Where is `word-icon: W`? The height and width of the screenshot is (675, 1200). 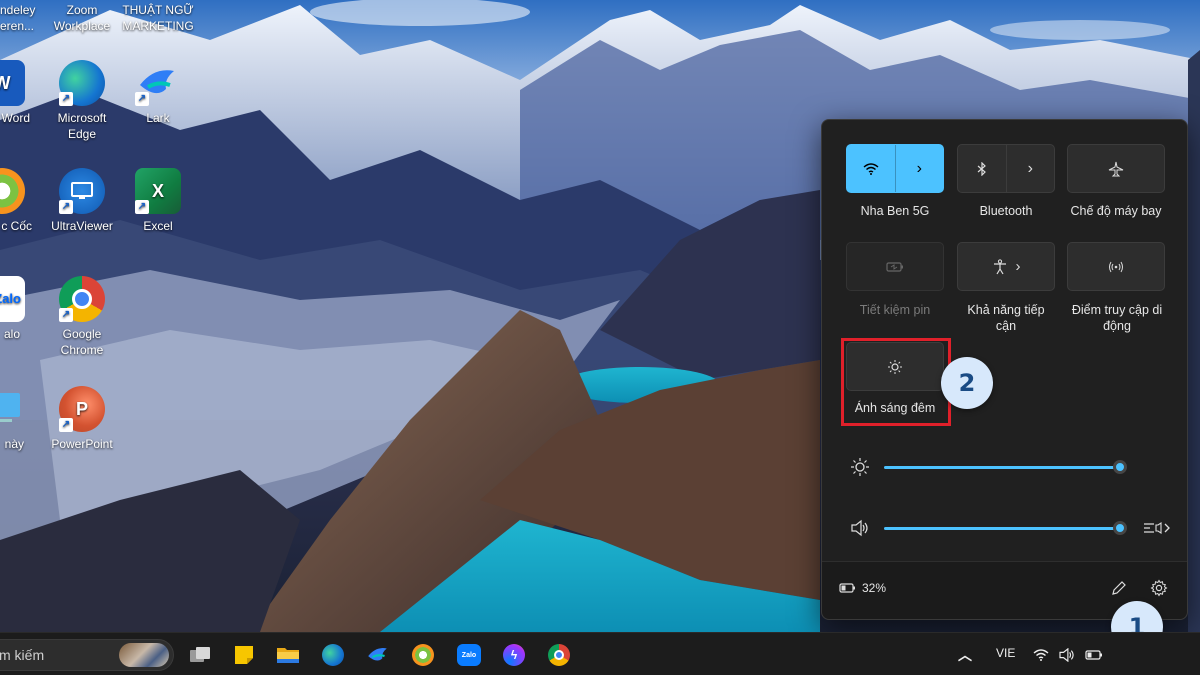
word-icon: W is located at coordinates (12, 83).